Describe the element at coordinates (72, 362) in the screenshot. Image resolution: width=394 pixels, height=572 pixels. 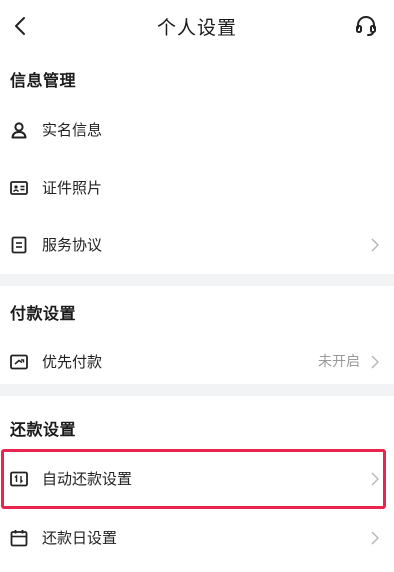
I see `row-label: 优先付款` at that location.